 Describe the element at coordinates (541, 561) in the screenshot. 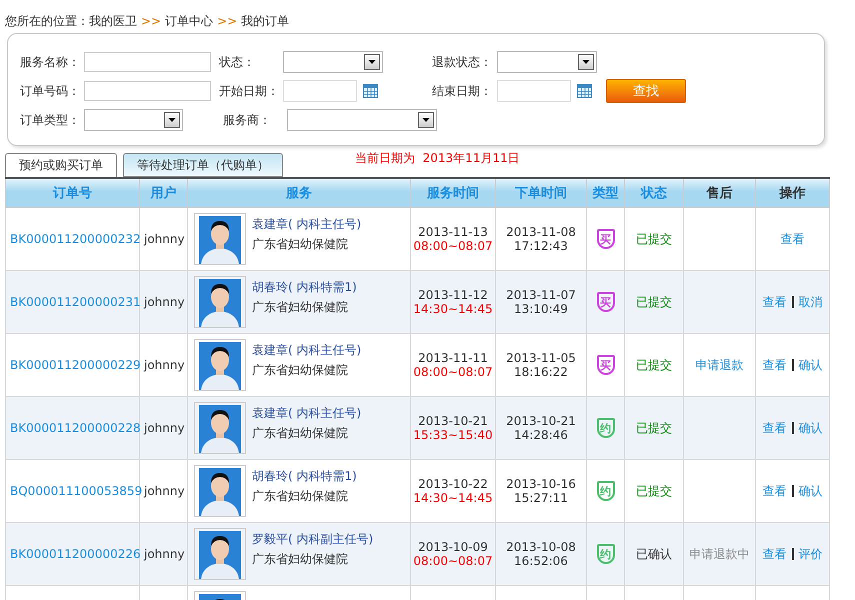

I see `order-time: 16:52:06` at that location.